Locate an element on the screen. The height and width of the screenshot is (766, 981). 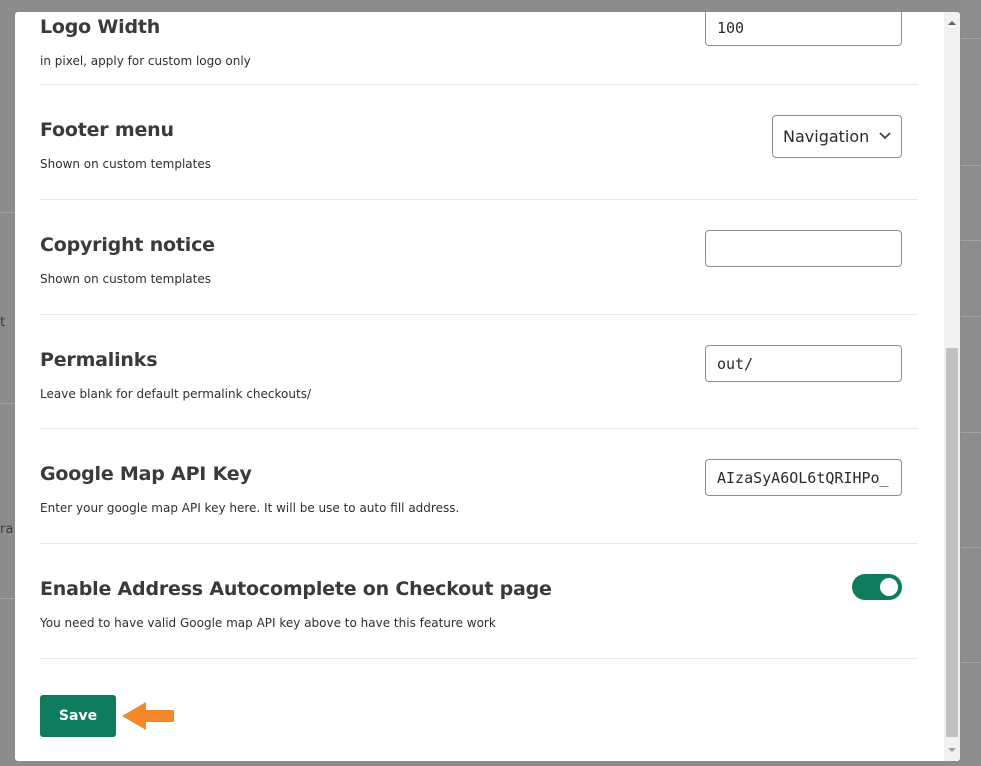
setting-description: in pixel, apply for custom logo only is located at coordinates (145, 61).